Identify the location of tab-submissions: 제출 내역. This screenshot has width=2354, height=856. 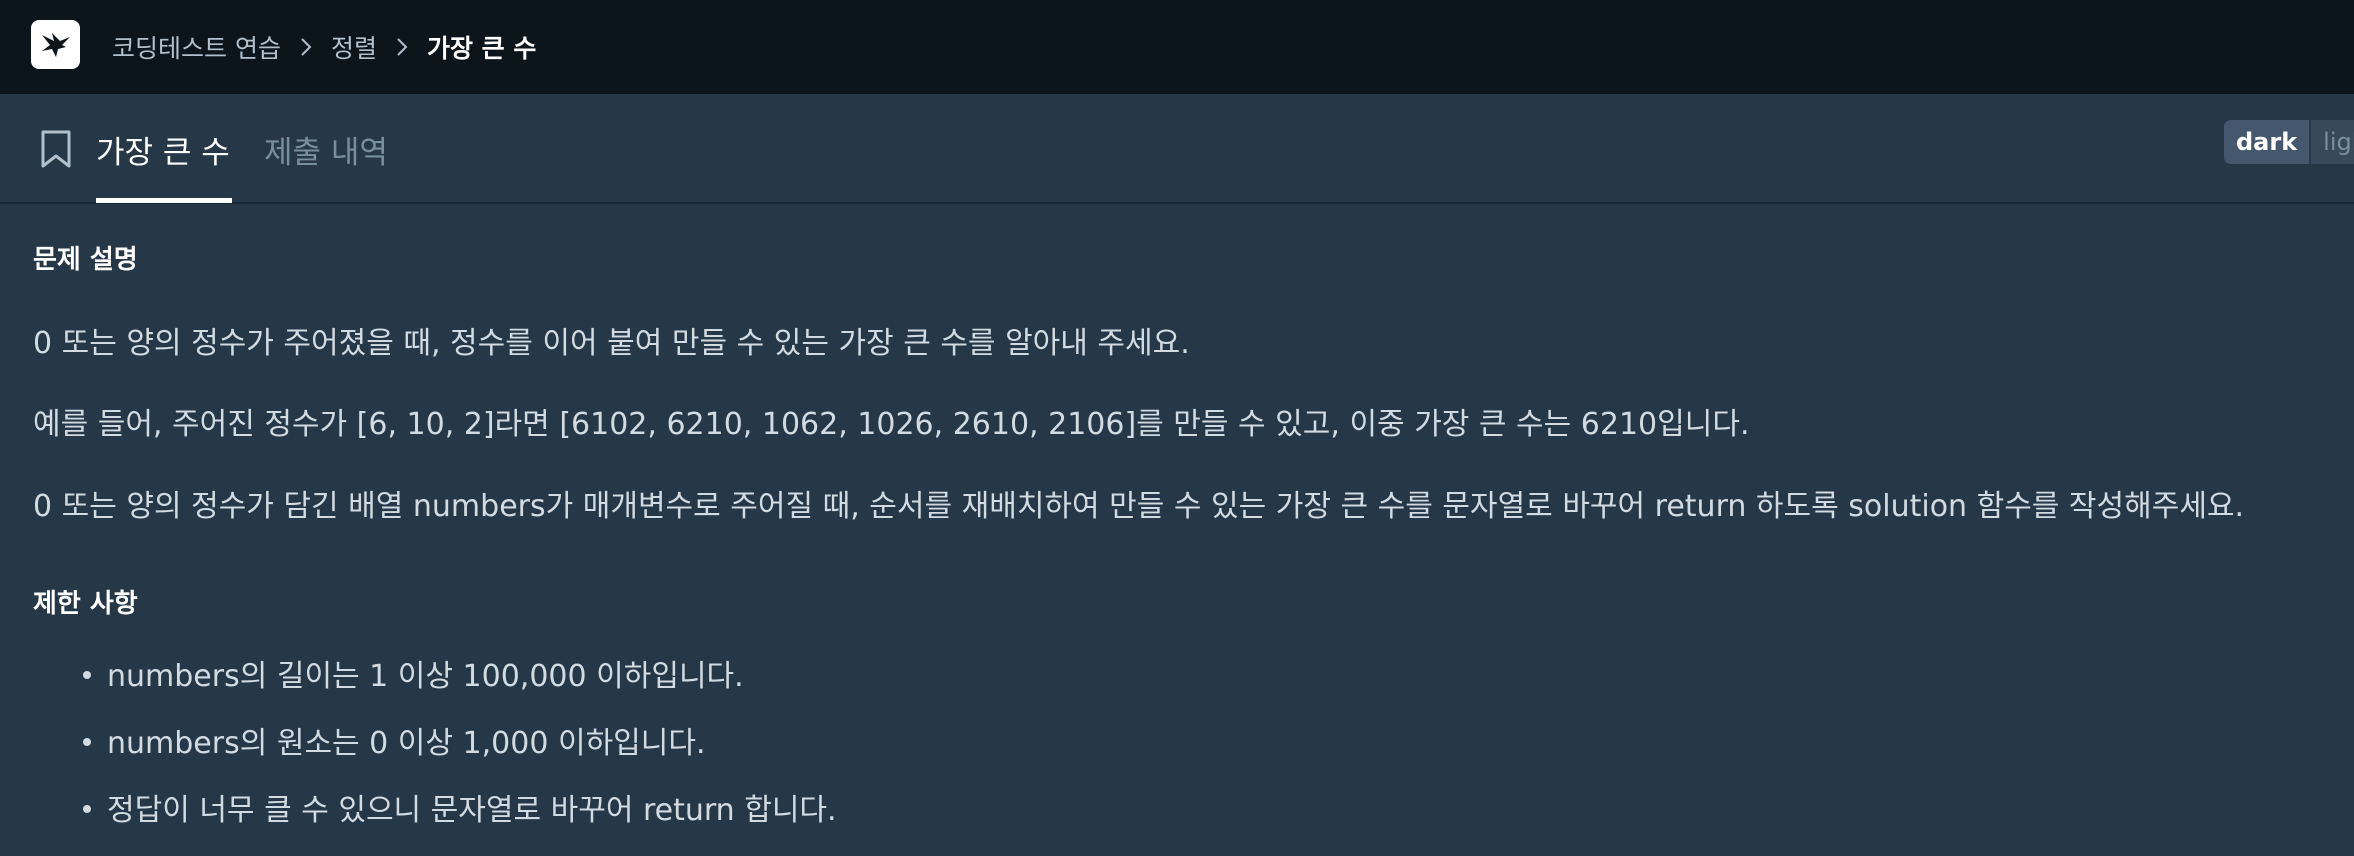
(326, 149).